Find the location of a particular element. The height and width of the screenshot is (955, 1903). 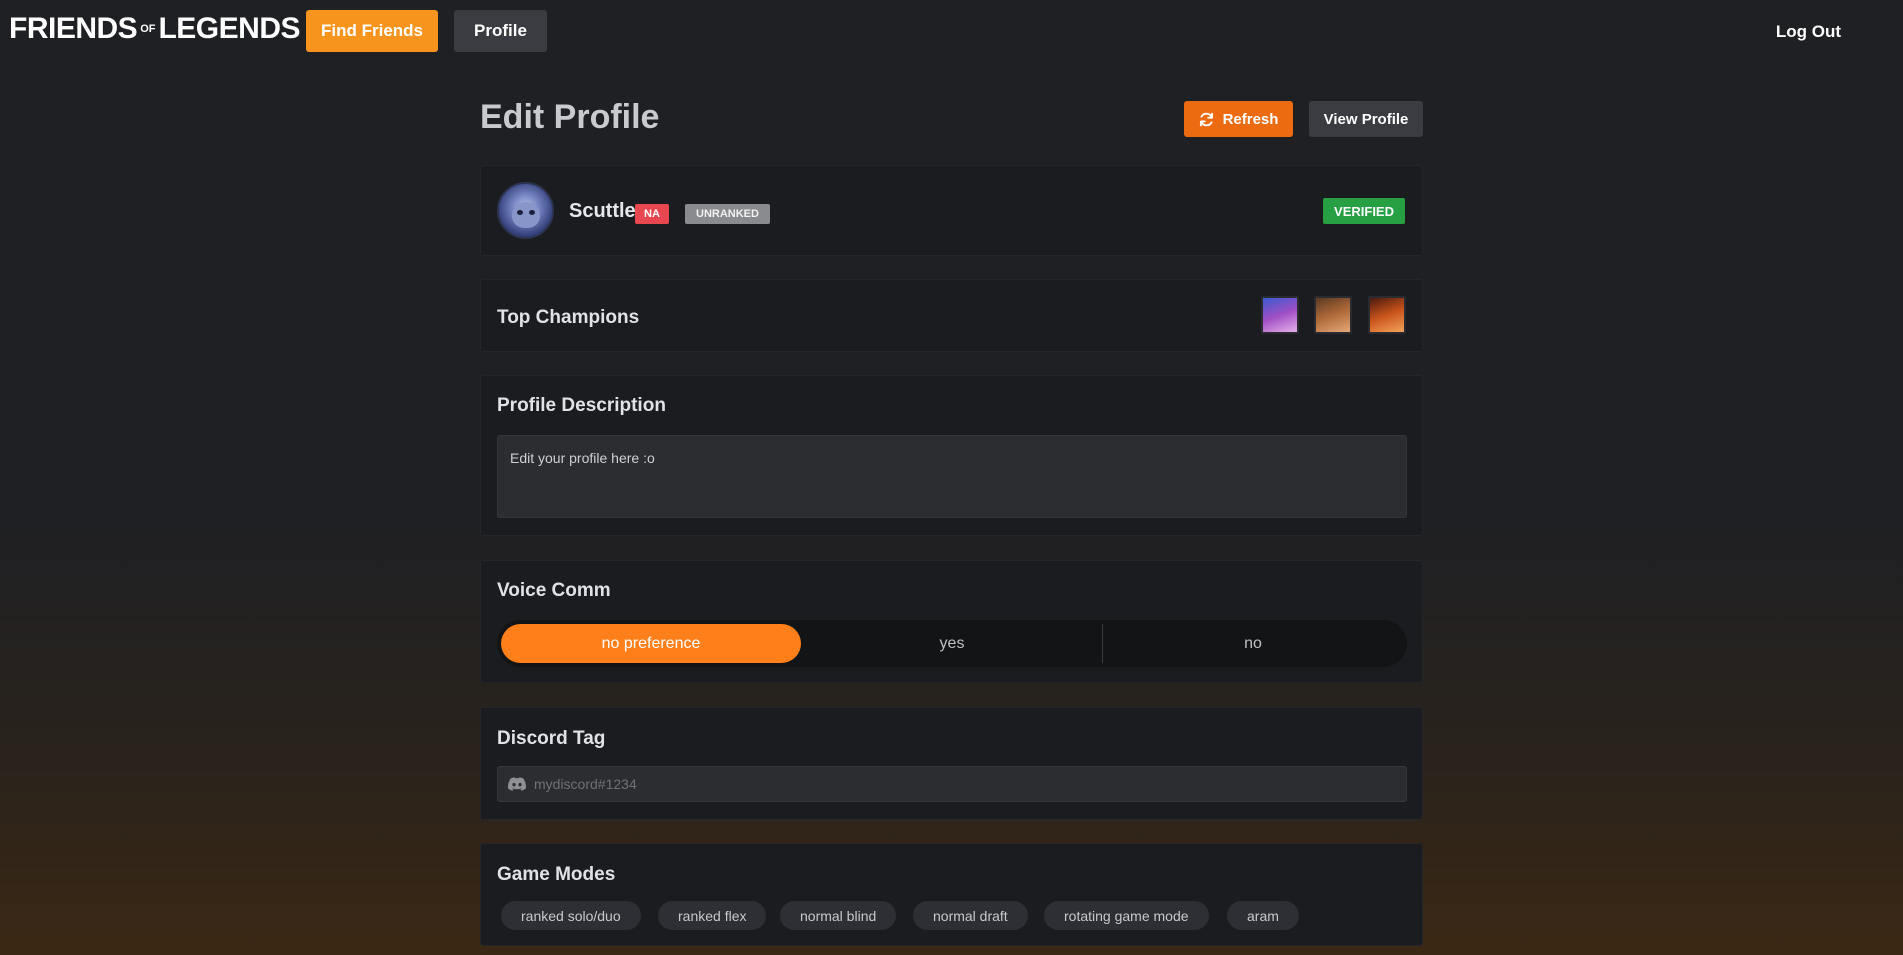

voice-comm-title: Voice Comm is located at coordinates (554, 590).